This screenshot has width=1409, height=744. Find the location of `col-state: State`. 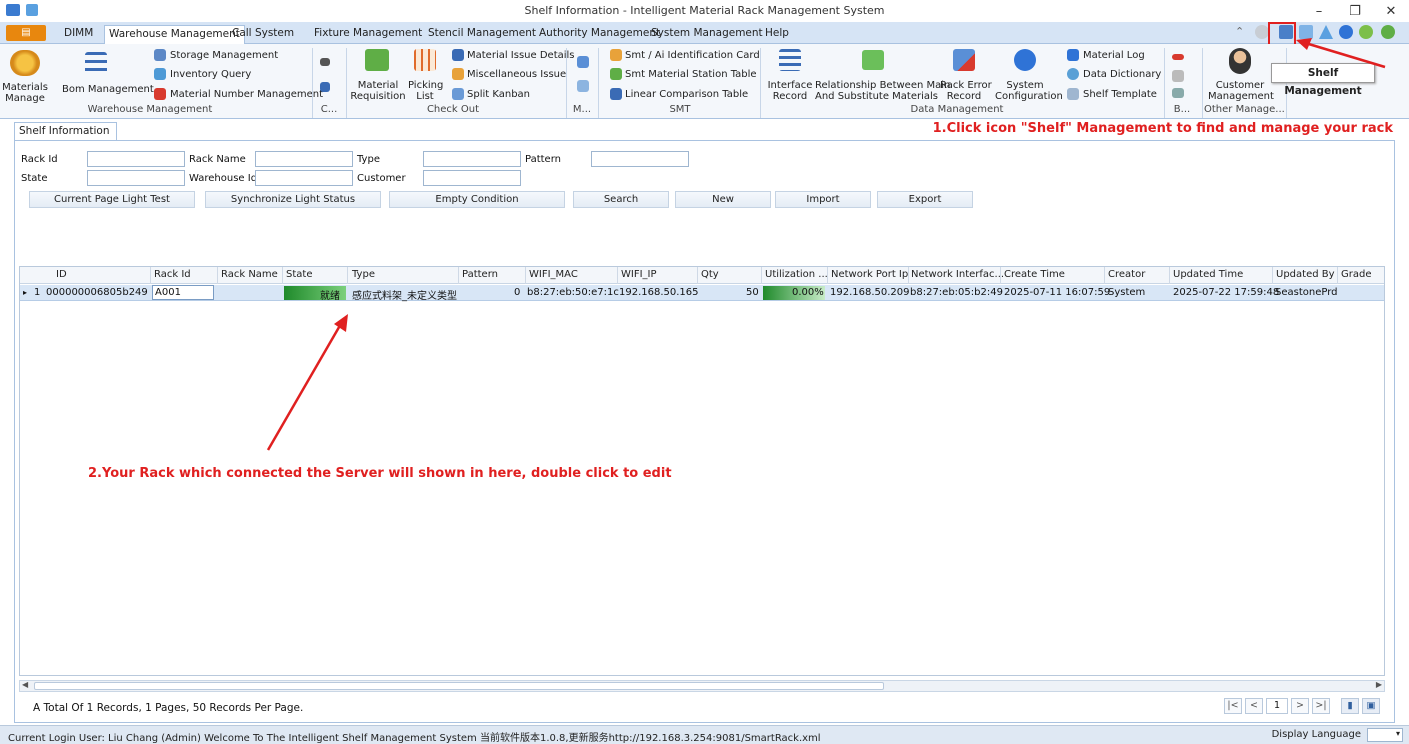

col-state: State is located at coordinates (299, 274).